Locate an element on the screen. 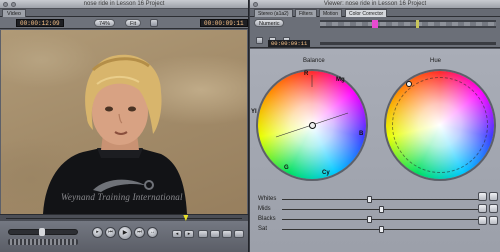 The image size is (500, 252). tab-color-corrector: Color Corrector is located at coordinates (366, 13).